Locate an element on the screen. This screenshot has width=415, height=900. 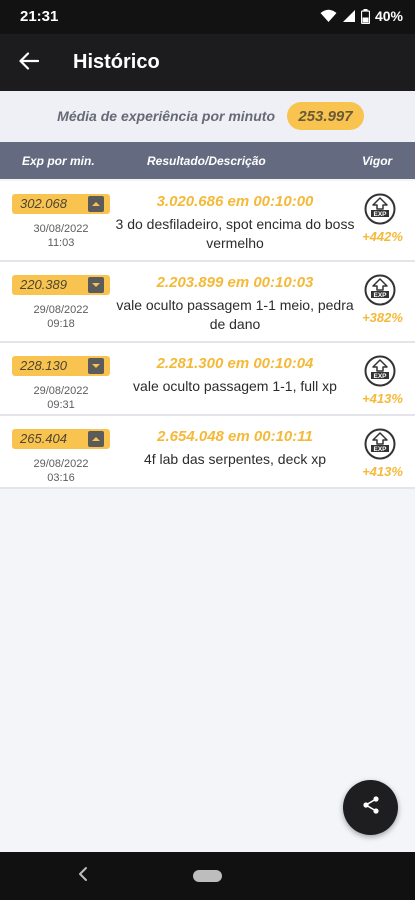
exp-per-minute-badge: 220.389 is located at coordinates (61, 285).